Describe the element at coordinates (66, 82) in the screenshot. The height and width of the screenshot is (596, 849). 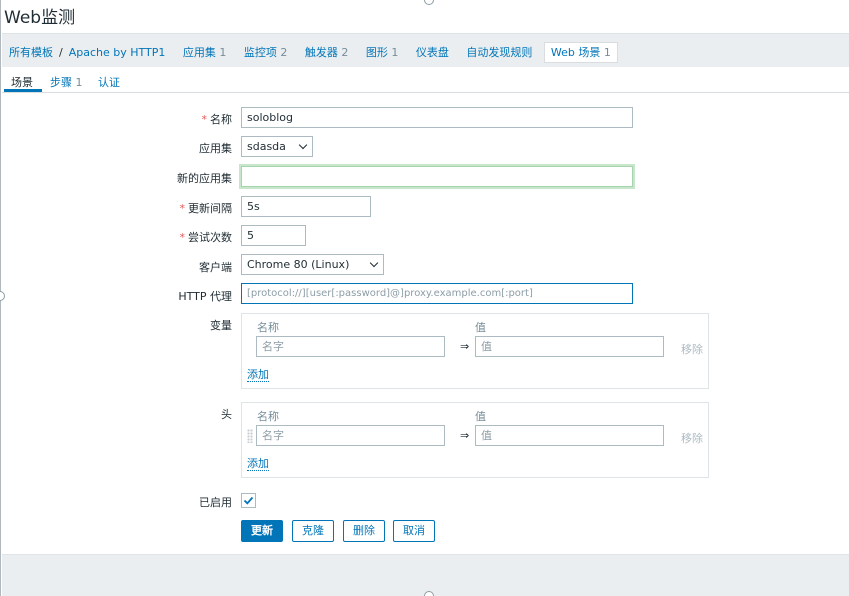
I see `tab-steps: 步骤 1` at that location.